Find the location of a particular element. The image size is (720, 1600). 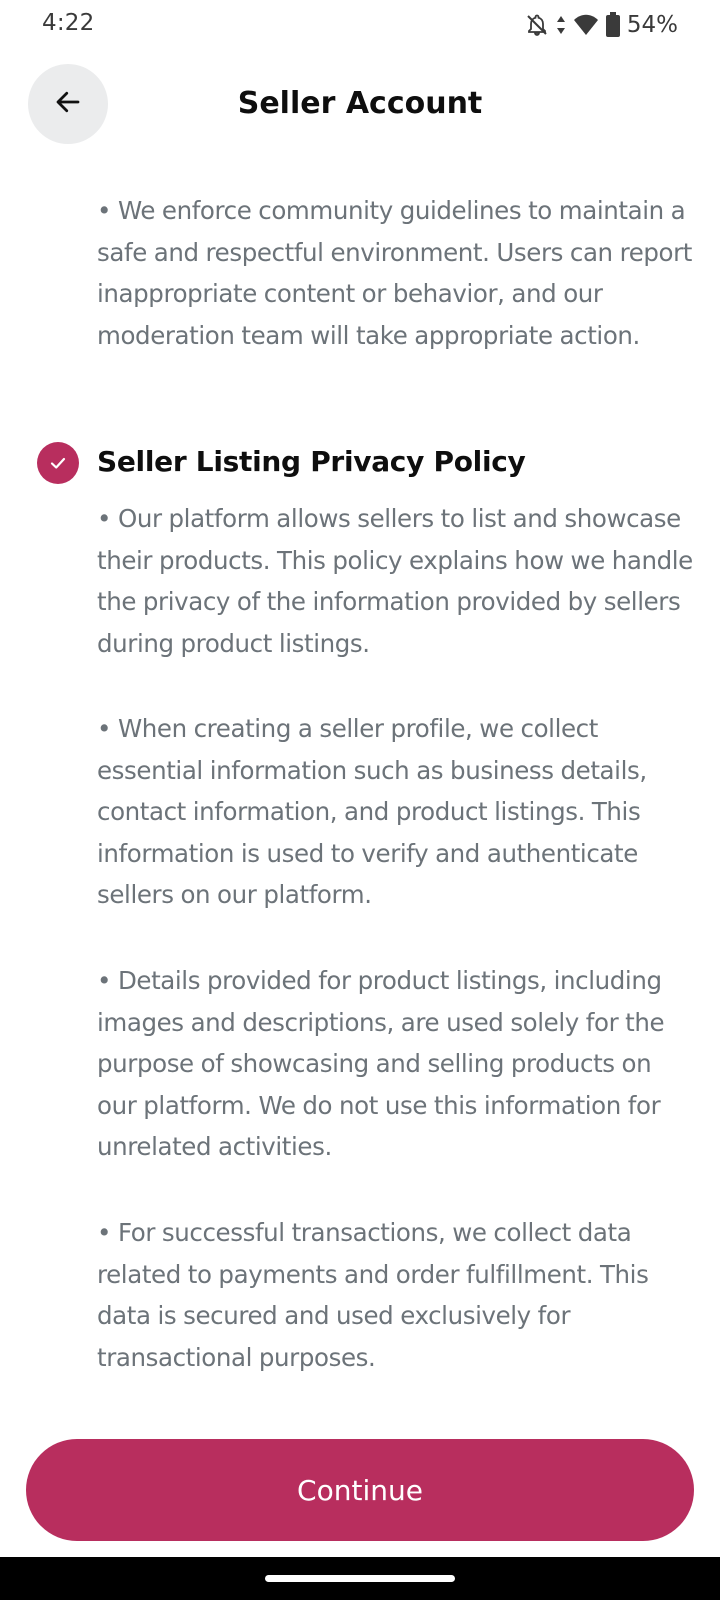

status-icons: 54% is located at coordinates (601, 25).